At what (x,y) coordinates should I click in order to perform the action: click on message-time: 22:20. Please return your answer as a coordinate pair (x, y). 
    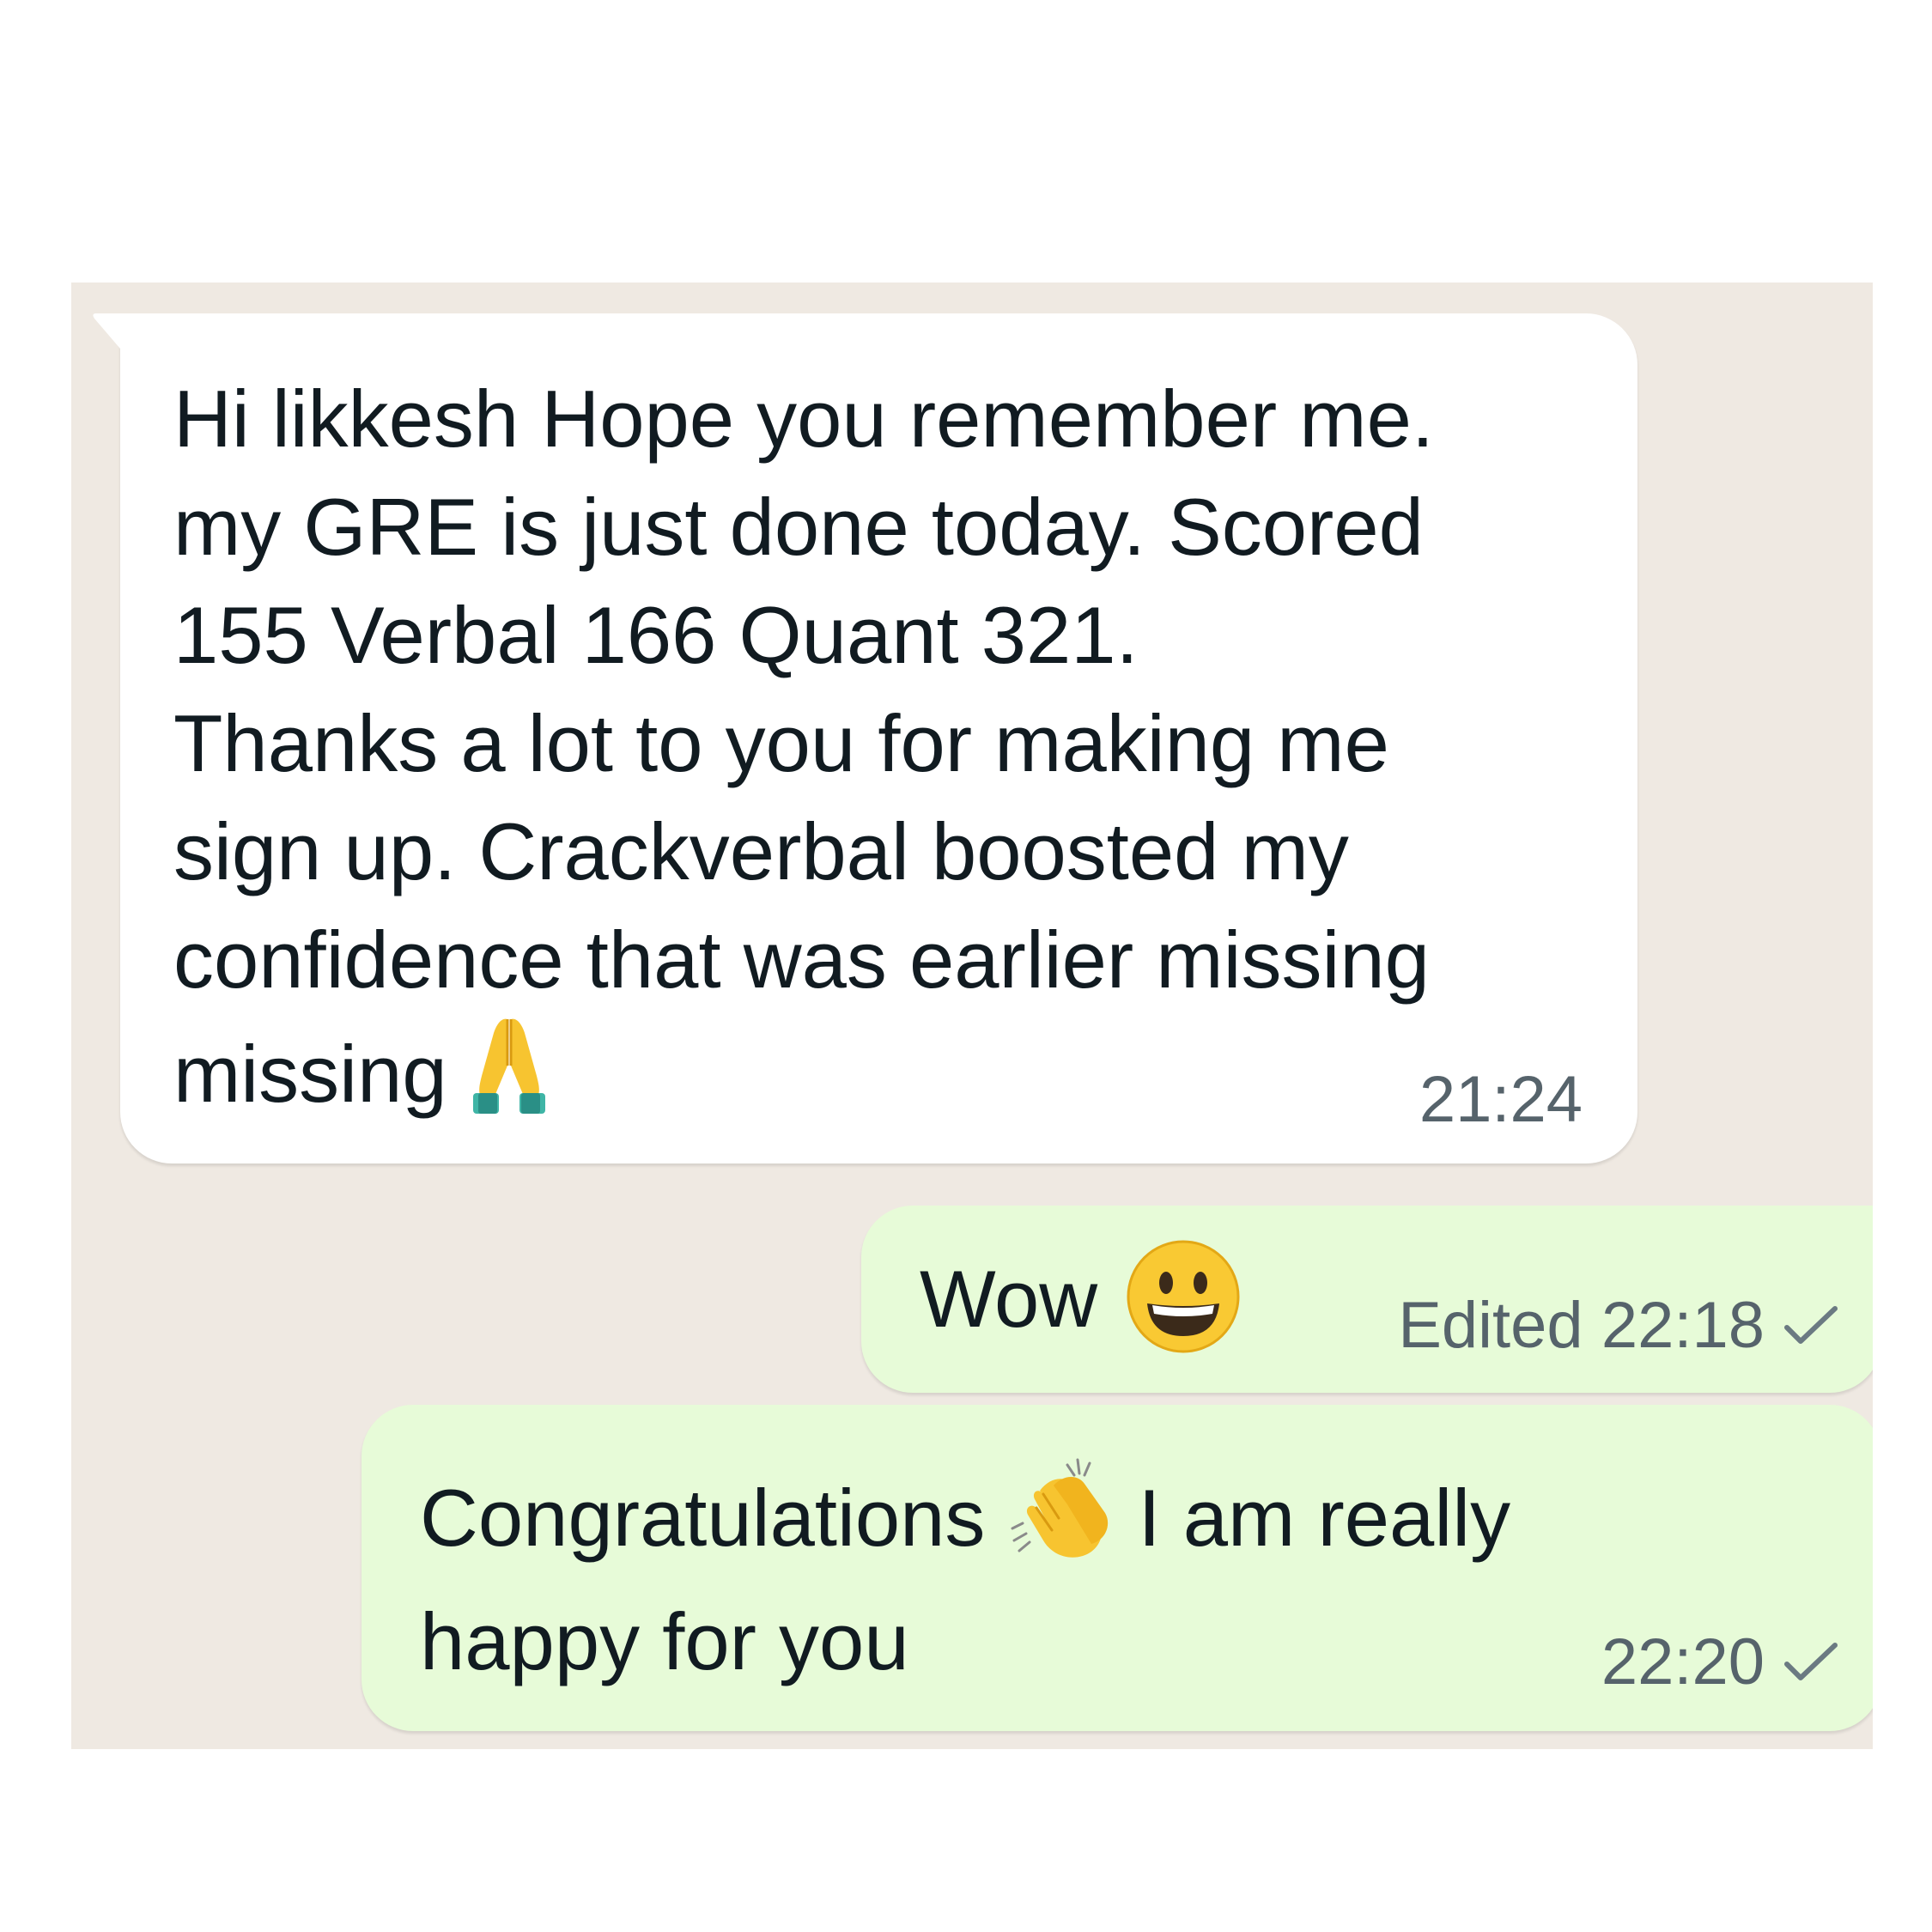
    Looking at the image, I should click on (1683, 1661).